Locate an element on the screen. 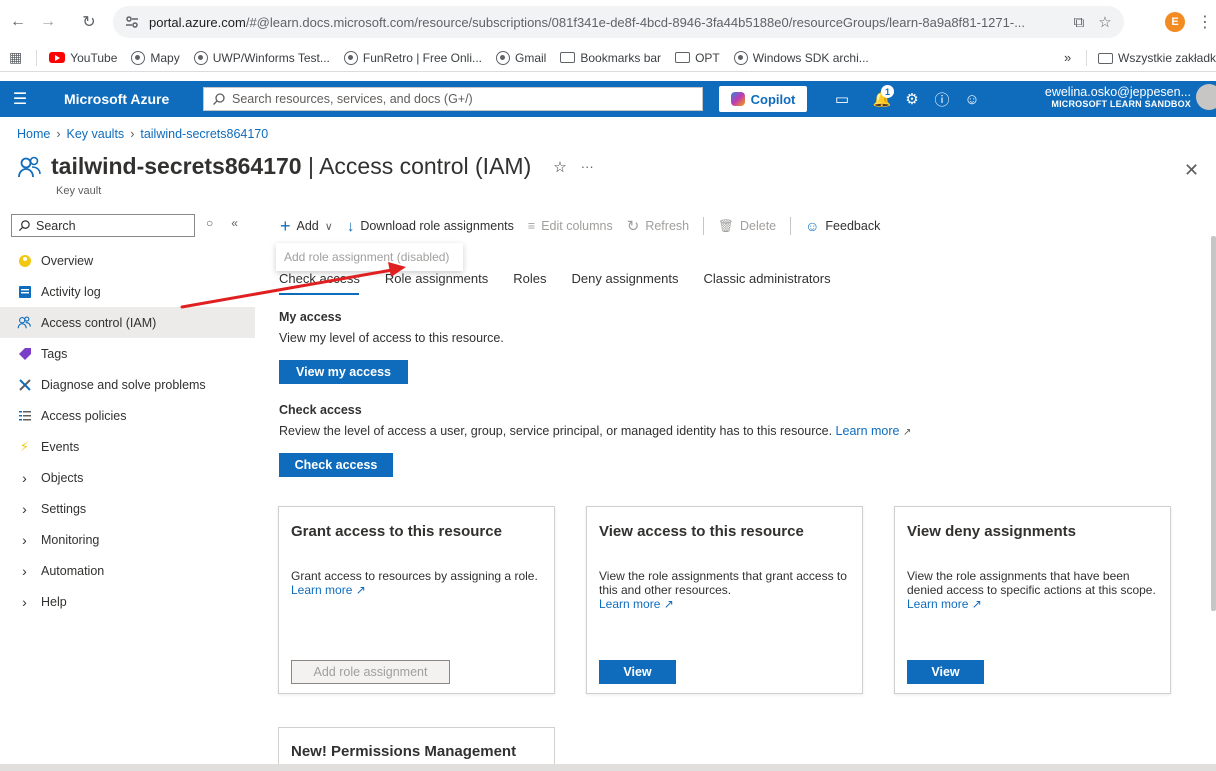 Image resolution: width=1216 pixels, height=771 pixels. close-blade-icon: ✕ is located at coordinates (1191, 170).